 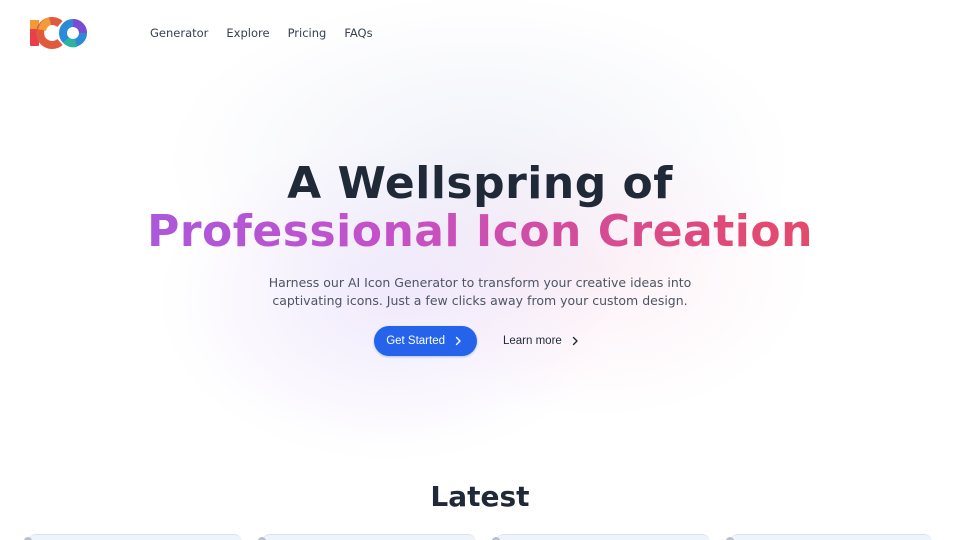 I want to click on site-header: Generator Explore Pricing FAQs, so click(x=480, y=33).